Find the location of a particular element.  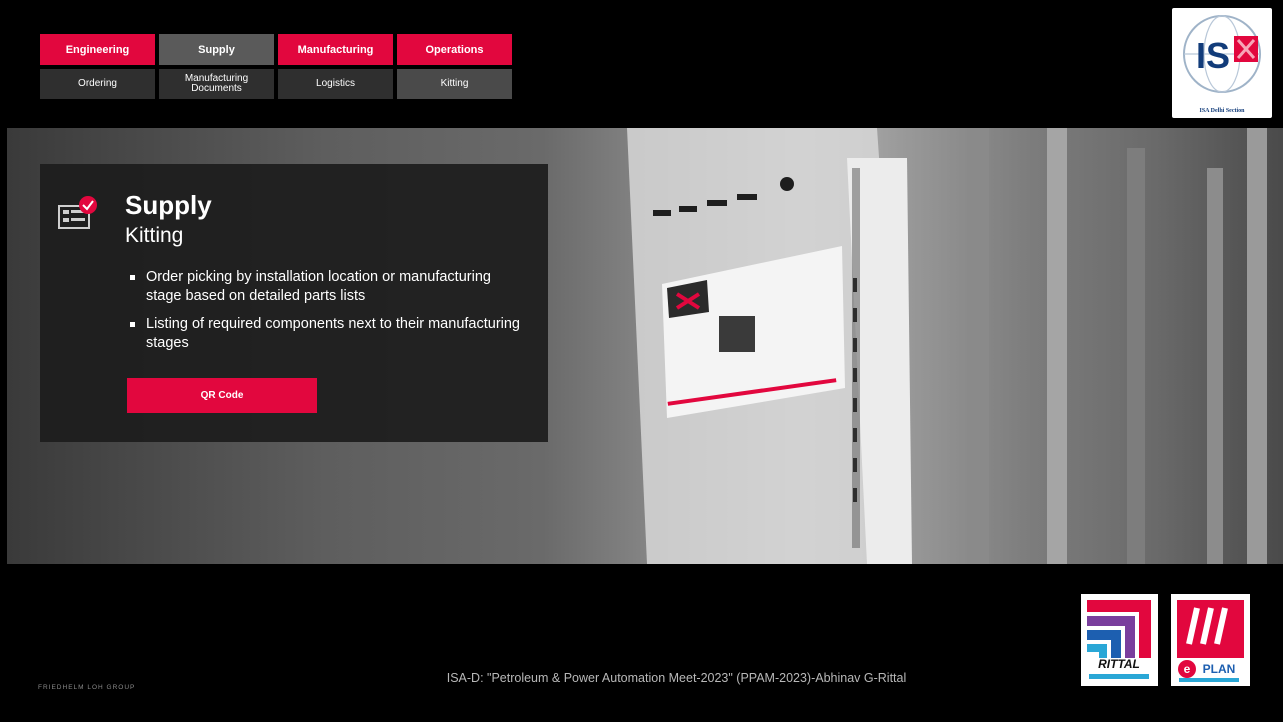

panel-subtitle: Kitting is located at coordinates (154, 235).